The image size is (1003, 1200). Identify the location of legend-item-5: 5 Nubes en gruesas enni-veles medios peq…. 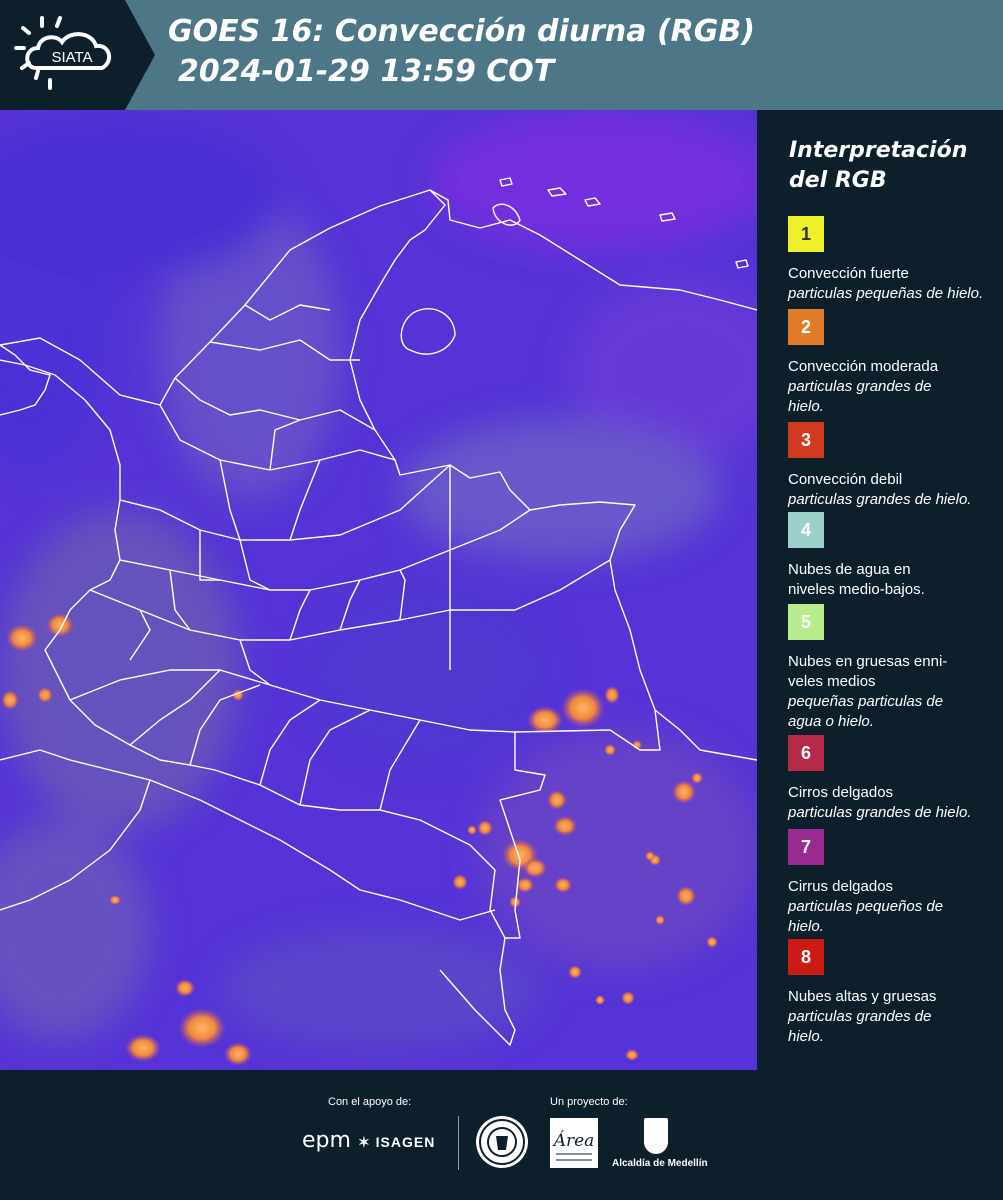
(888, 668).